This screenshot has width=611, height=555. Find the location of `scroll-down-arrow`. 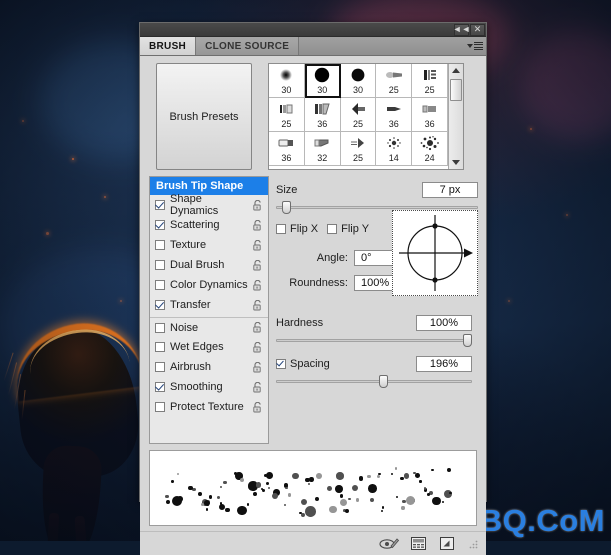

scroll-down-arrow is located at coordinates (456, 162).